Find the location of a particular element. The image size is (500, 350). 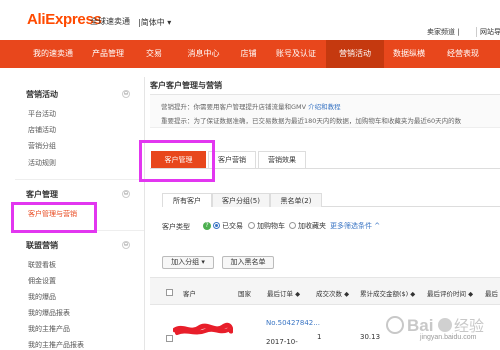

nav-item-orders: 交易 is located at coordinates (154, 54).